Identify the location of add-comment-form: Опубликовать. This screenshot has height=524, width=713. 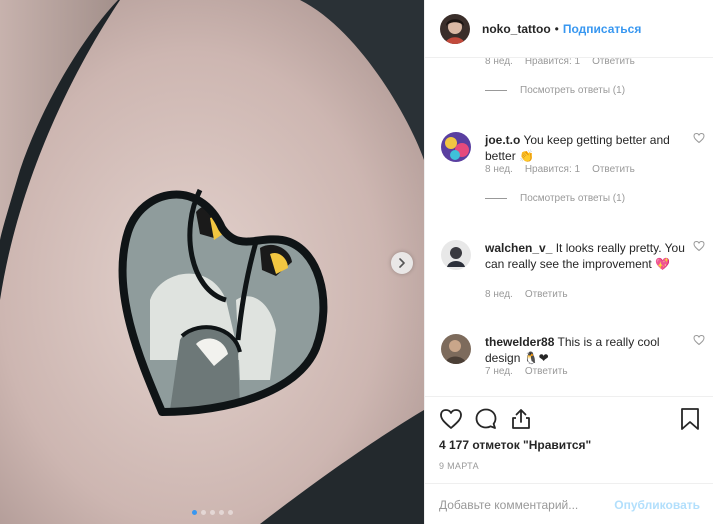
(569, 503).